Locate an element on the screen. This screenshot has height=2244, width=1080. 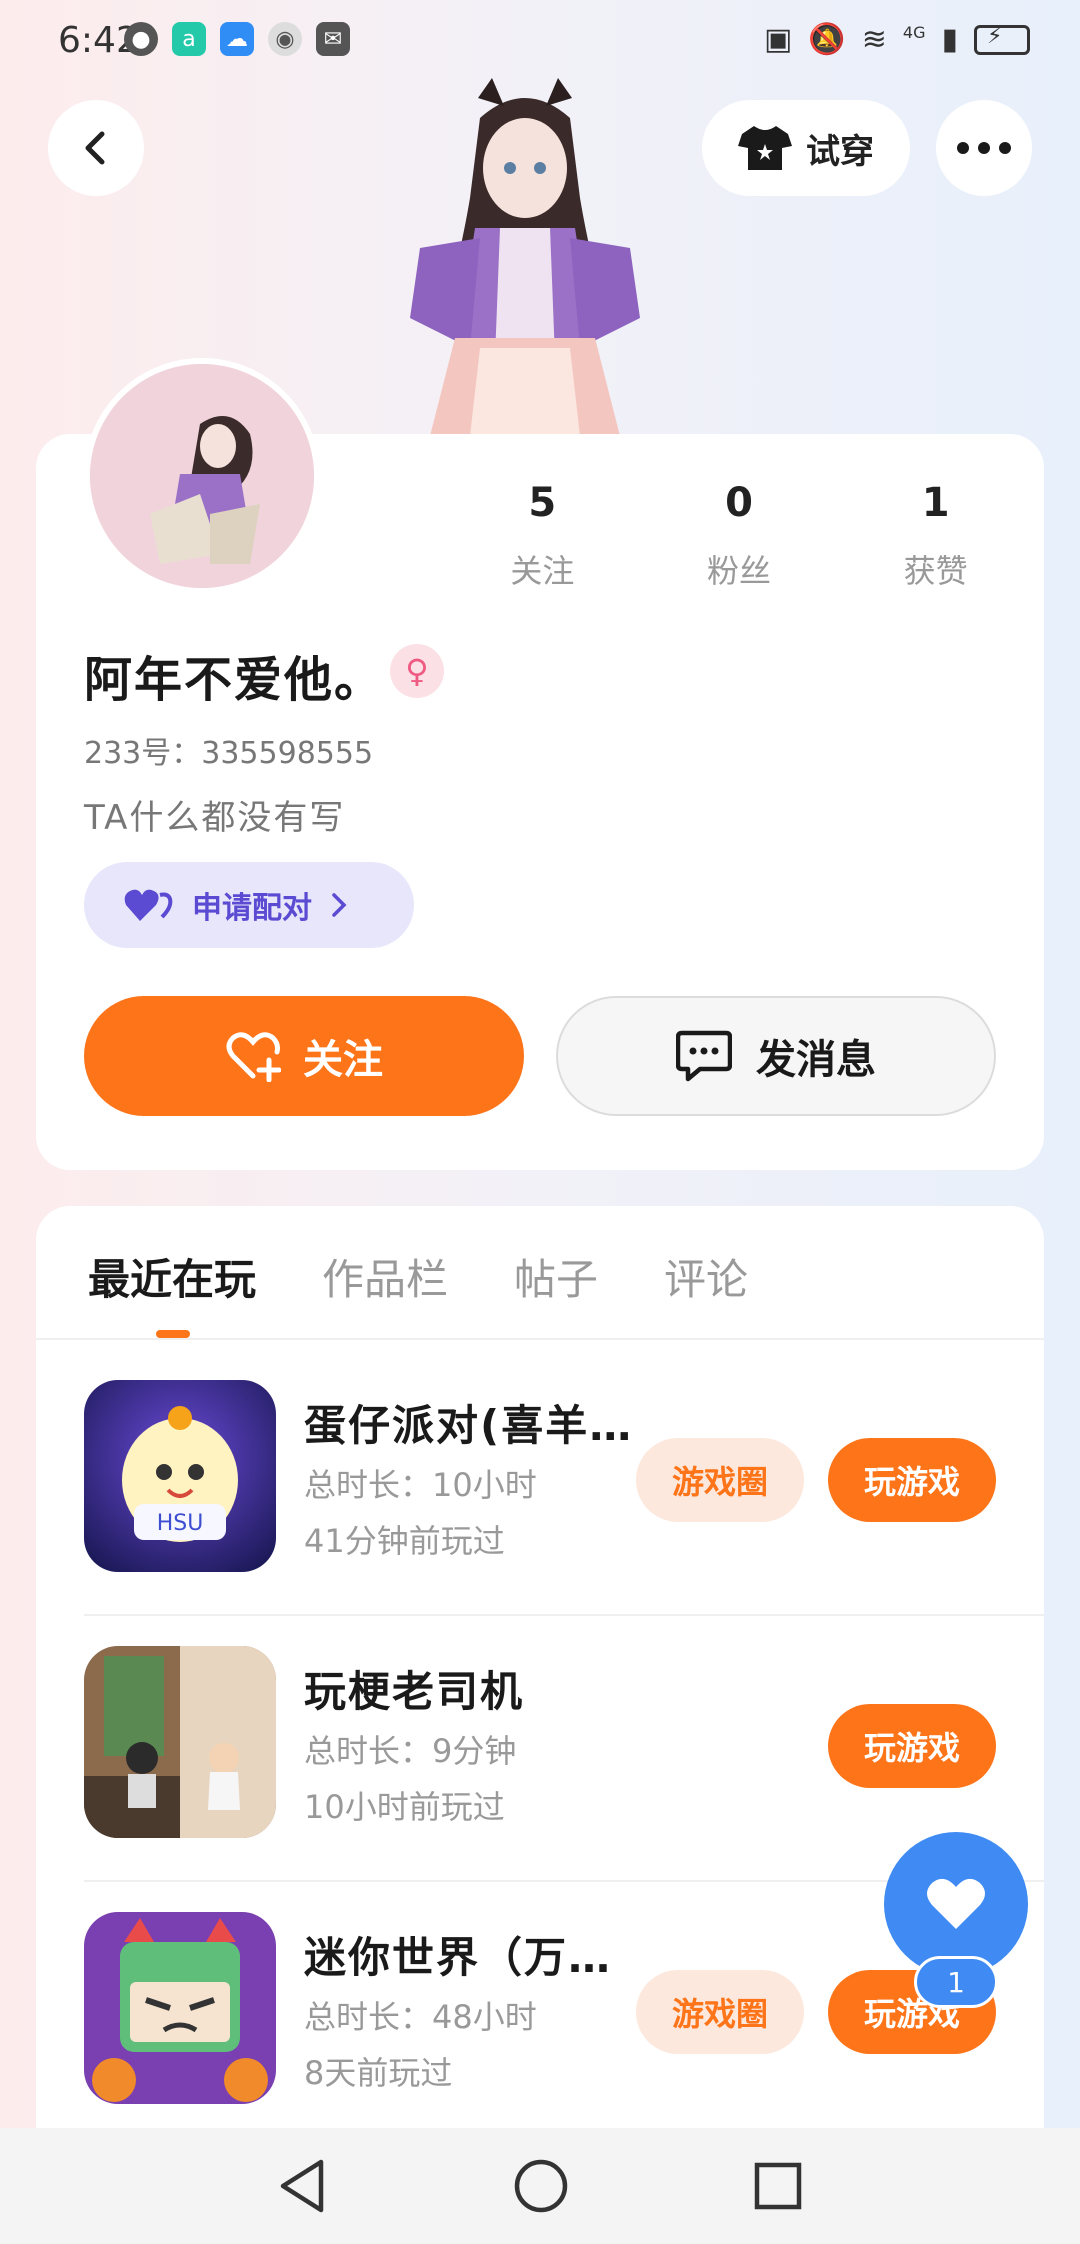
stat-number: 1 is located at coordinates (935, 503).